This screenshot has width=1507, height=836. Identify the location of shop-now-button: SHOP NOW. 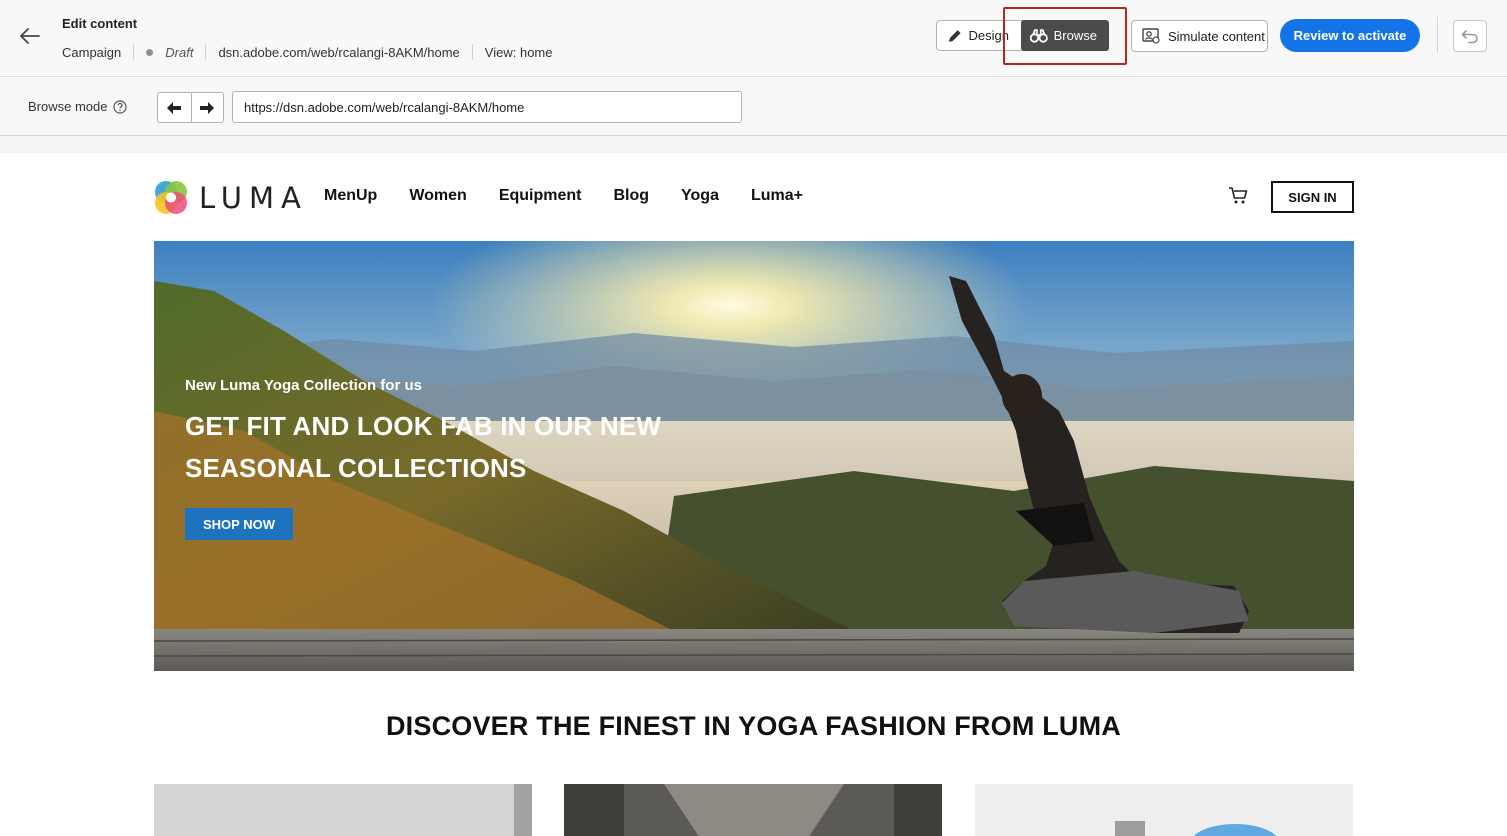
(239, 524).